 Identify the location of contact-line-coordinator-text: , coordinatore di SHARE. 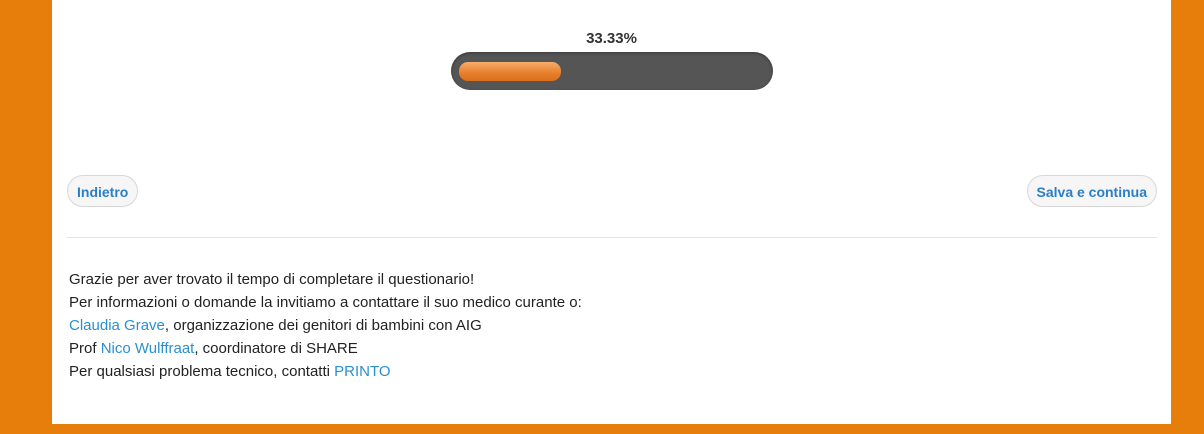
(276, 348).